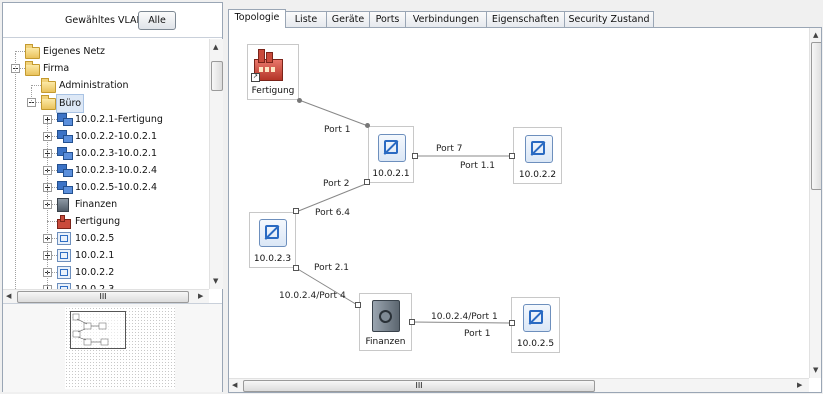  What do you see at coordinates (525, 19) in the screenshot?
I see `tab-eigenschaften: Eigenschaften` at bounding box center [525, 19].